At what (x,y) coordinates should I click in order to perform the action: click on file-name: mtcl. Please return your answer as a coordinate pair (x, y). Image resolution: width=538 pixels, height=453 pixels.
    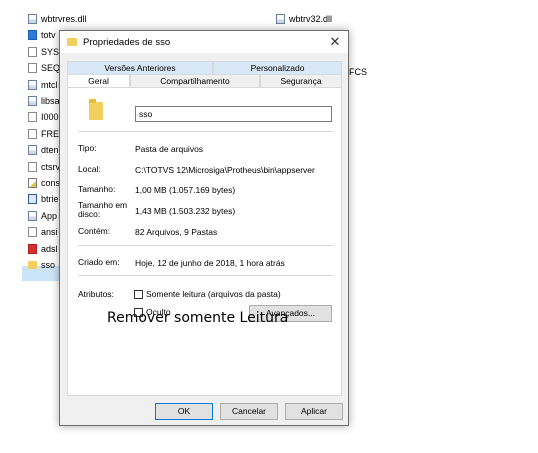
    Looking at the image, I should click on (49, 84).